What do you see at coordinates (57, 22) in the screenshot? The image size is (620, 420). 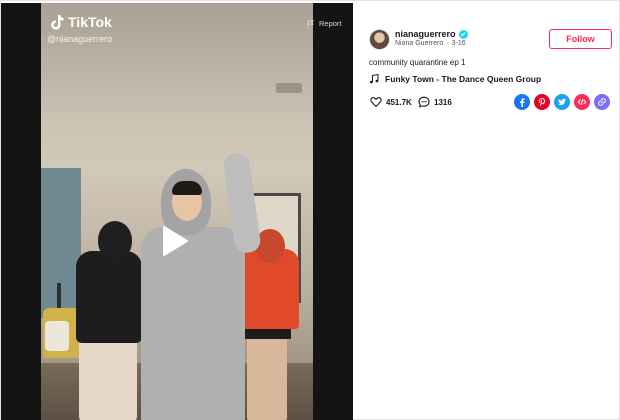 I see `tiktok-note-icon` at bounding box center [57, 22].